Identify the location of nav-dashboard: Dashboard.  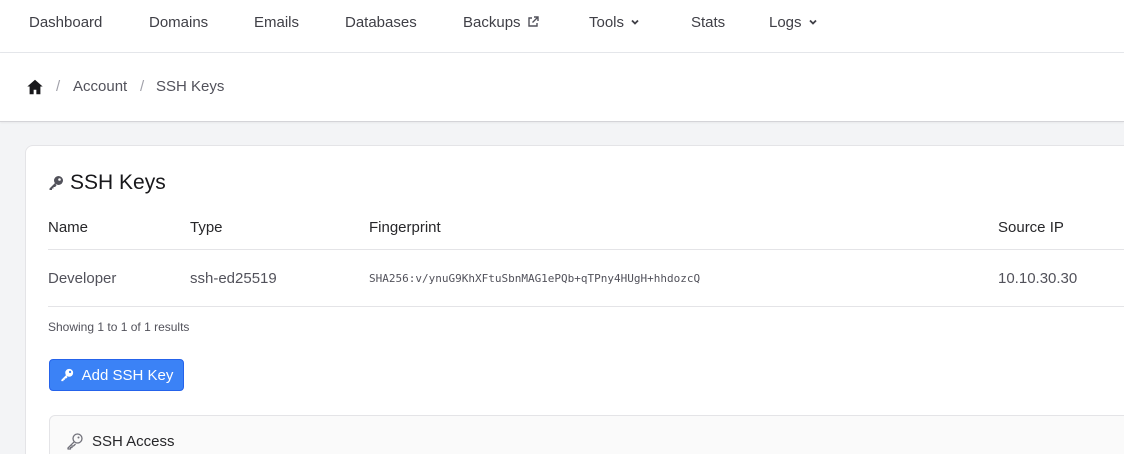
(65, 22).